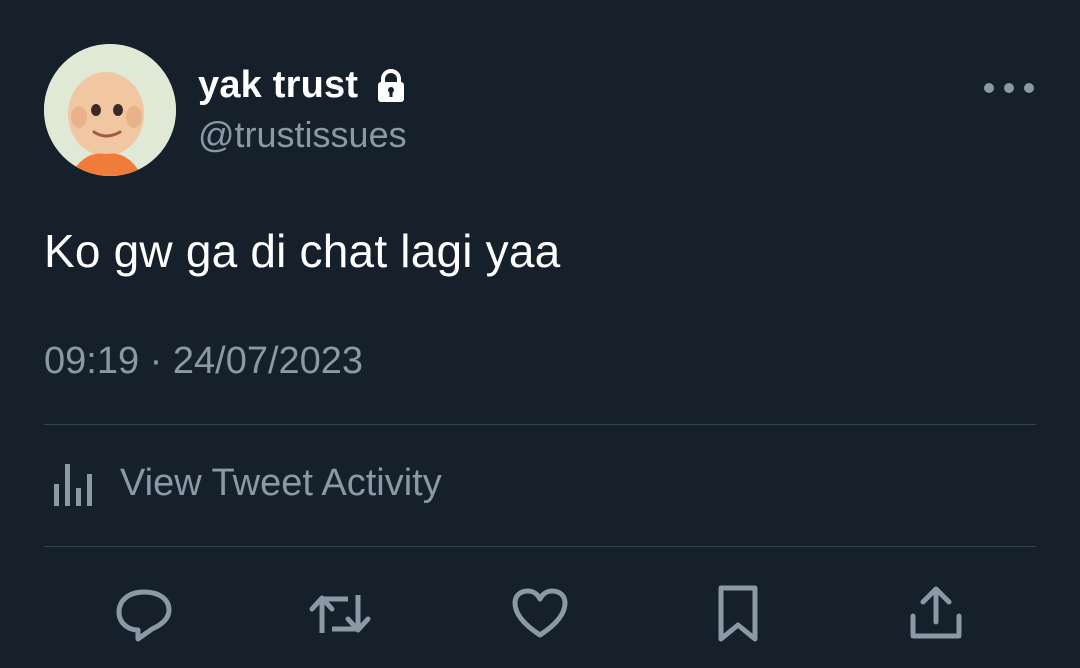  What do you see at coordinates (302, 251) in the screenshot?
I see `tweet-text: Ko gw ga di chat lagi yaa` at bounding box center [302, 251].